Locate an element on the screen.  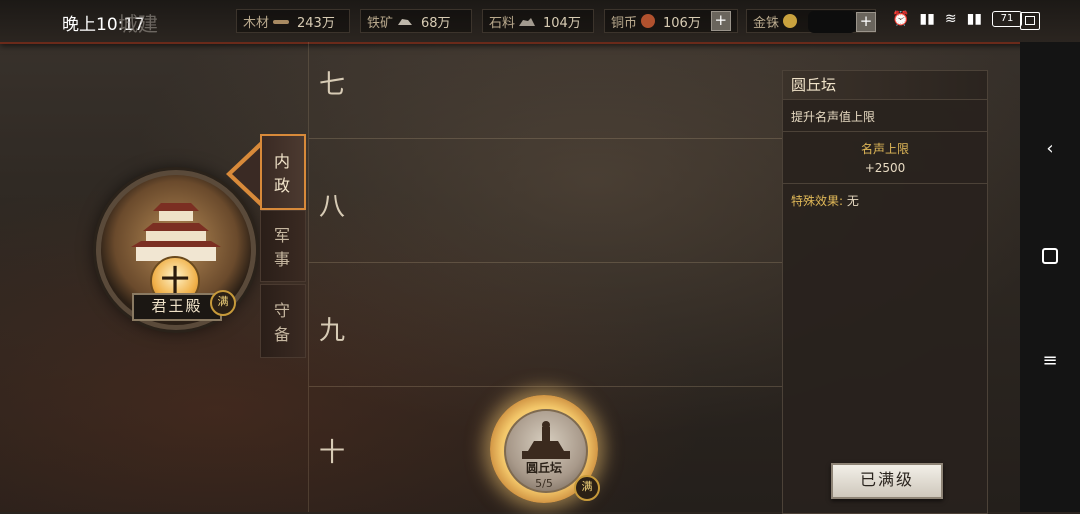
add-gold-button: + is located at coordinates (866, 22).